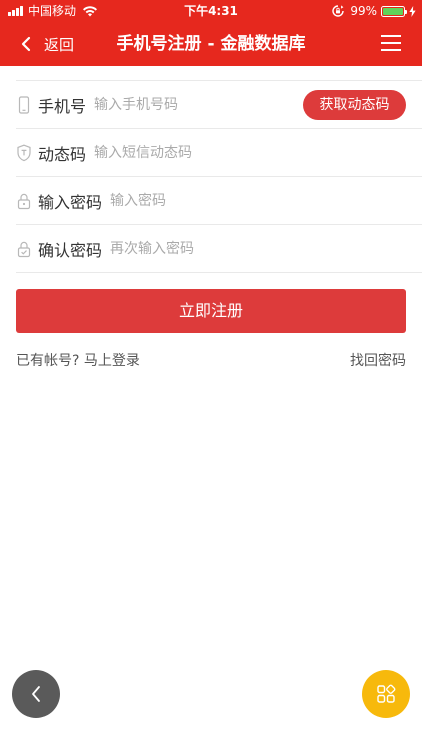  I want to click on code-row: 动态码, so click(219, 153).